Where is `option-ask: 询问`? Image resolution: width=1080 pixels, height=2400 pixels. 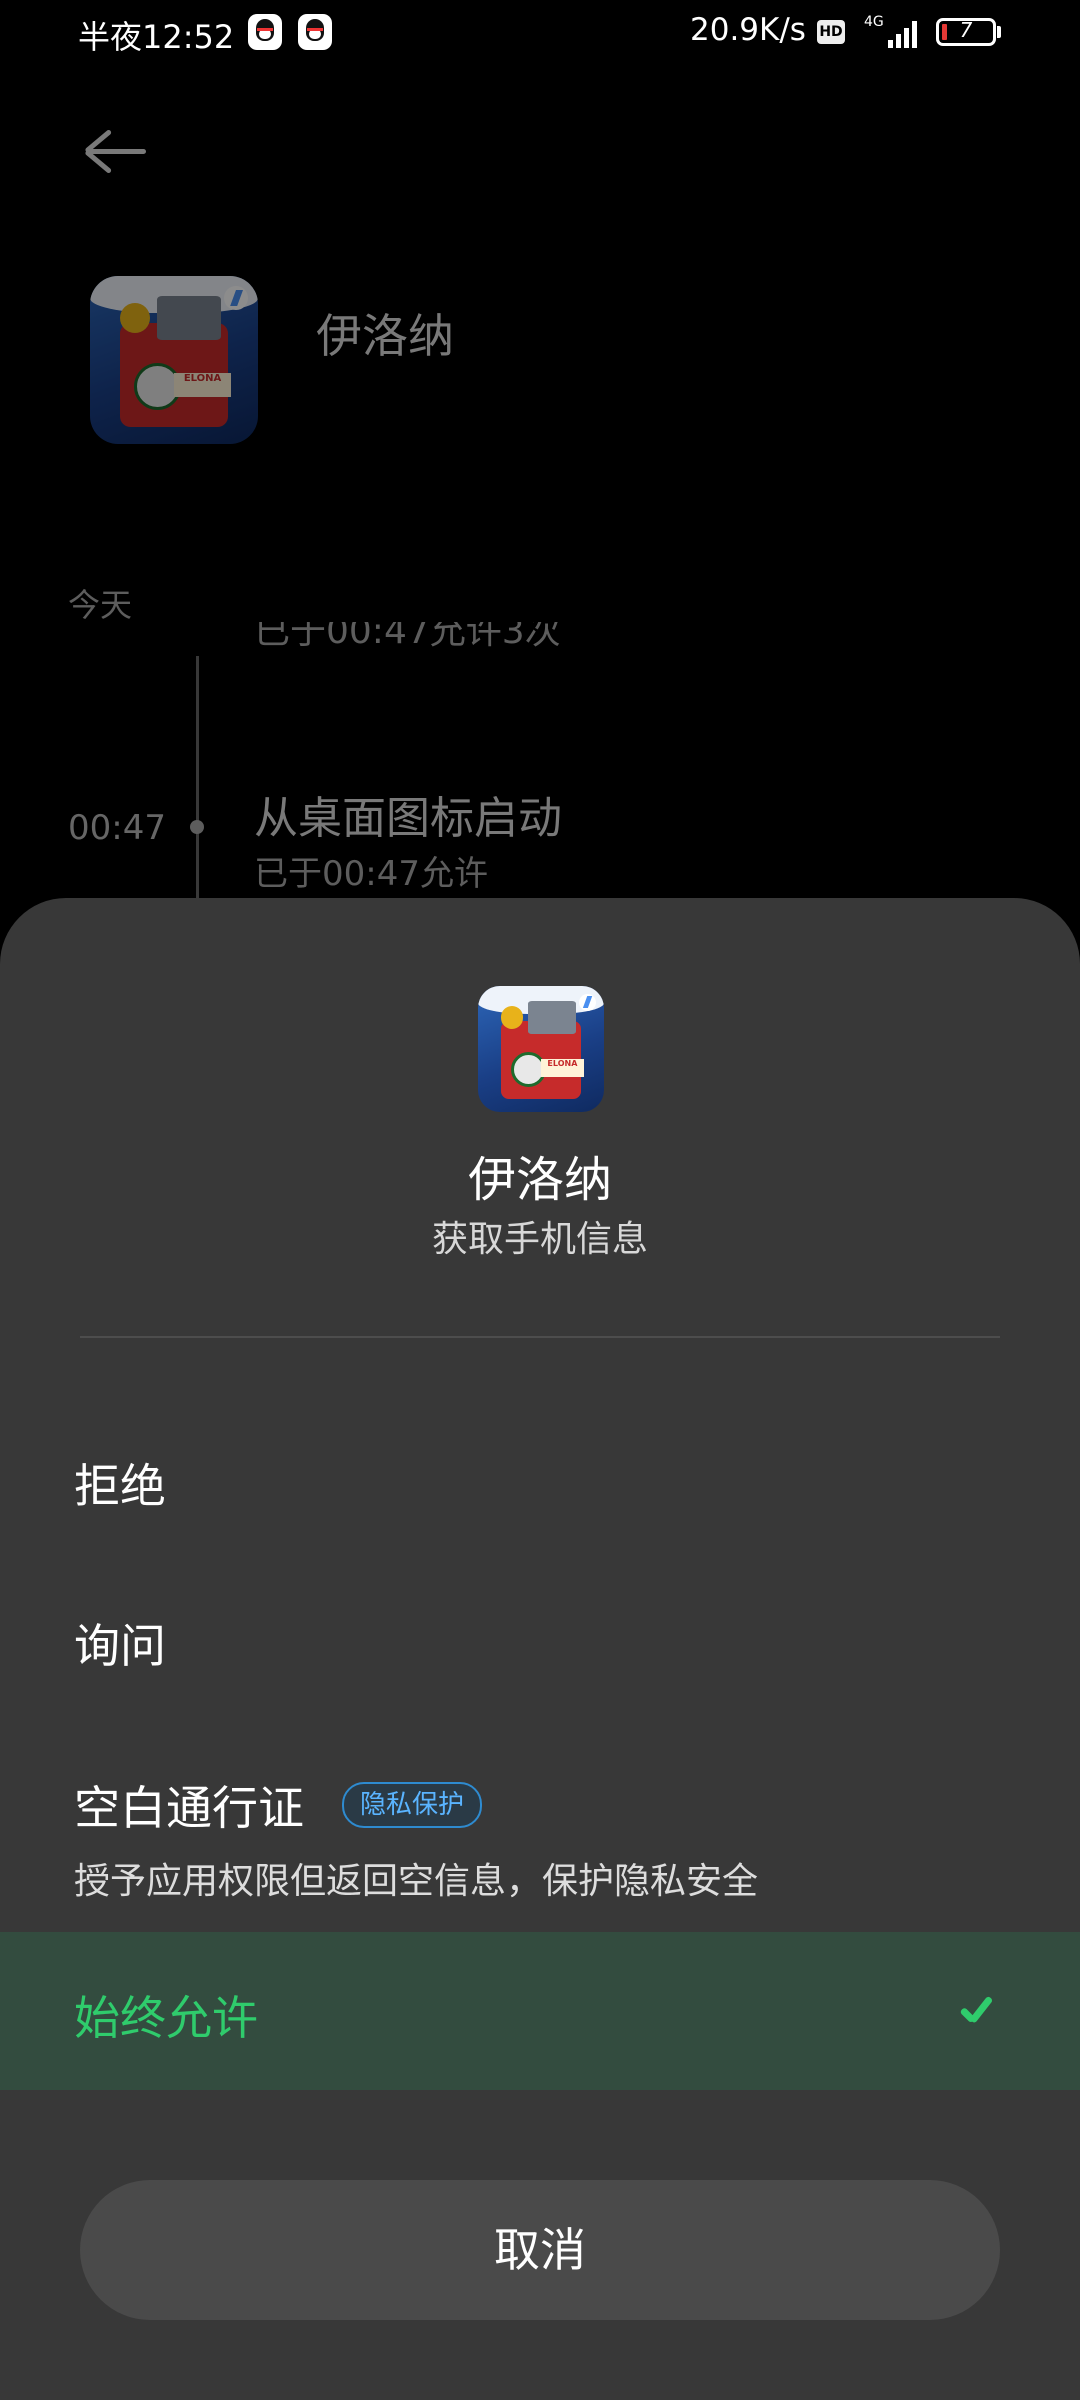
option-ask: 询问 is located at coordinates (540, 1643).